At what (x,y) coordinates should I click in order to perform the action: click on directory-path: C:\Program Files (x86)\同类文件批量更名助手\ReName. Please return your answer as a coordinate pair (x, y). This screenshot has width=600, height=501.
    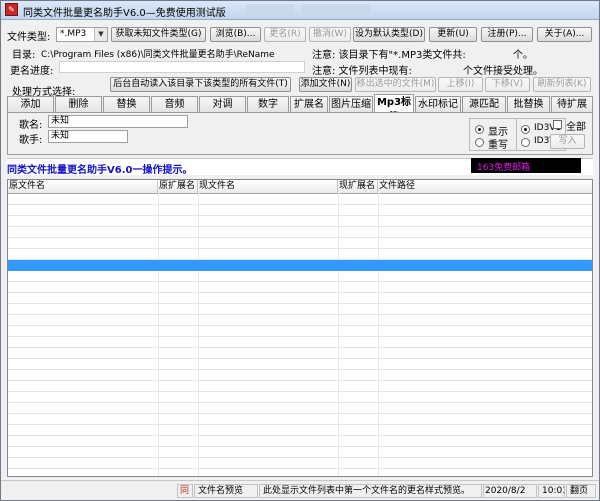
    Looking at the image, I should click on (158, 55).